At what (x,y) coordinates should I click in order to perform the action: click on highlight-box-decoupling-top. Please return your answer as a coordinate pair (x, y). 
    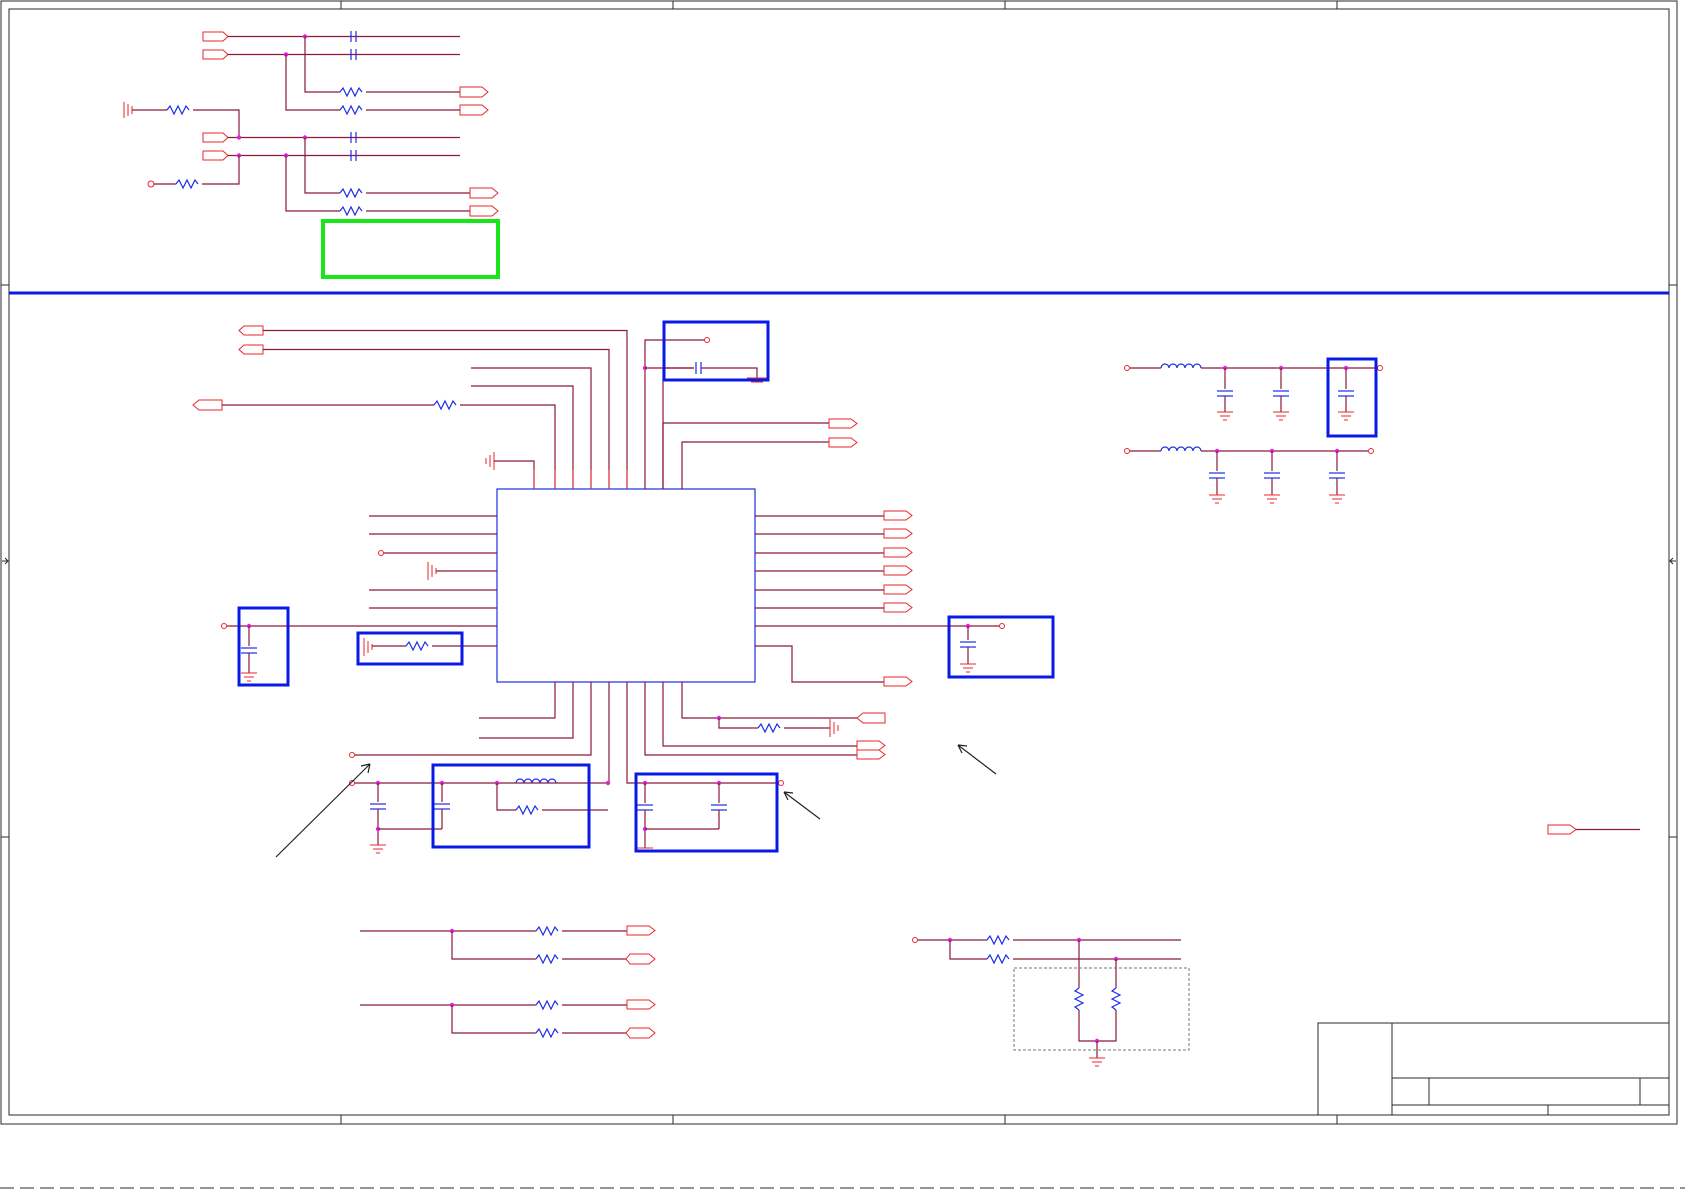
    Looking at the image, I should click on (716, 351).